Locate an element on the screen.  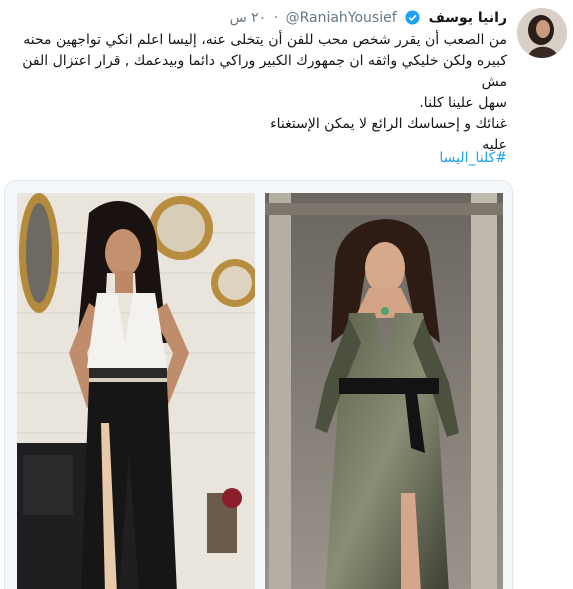
author-avatar is located at coordinates (542, 33).